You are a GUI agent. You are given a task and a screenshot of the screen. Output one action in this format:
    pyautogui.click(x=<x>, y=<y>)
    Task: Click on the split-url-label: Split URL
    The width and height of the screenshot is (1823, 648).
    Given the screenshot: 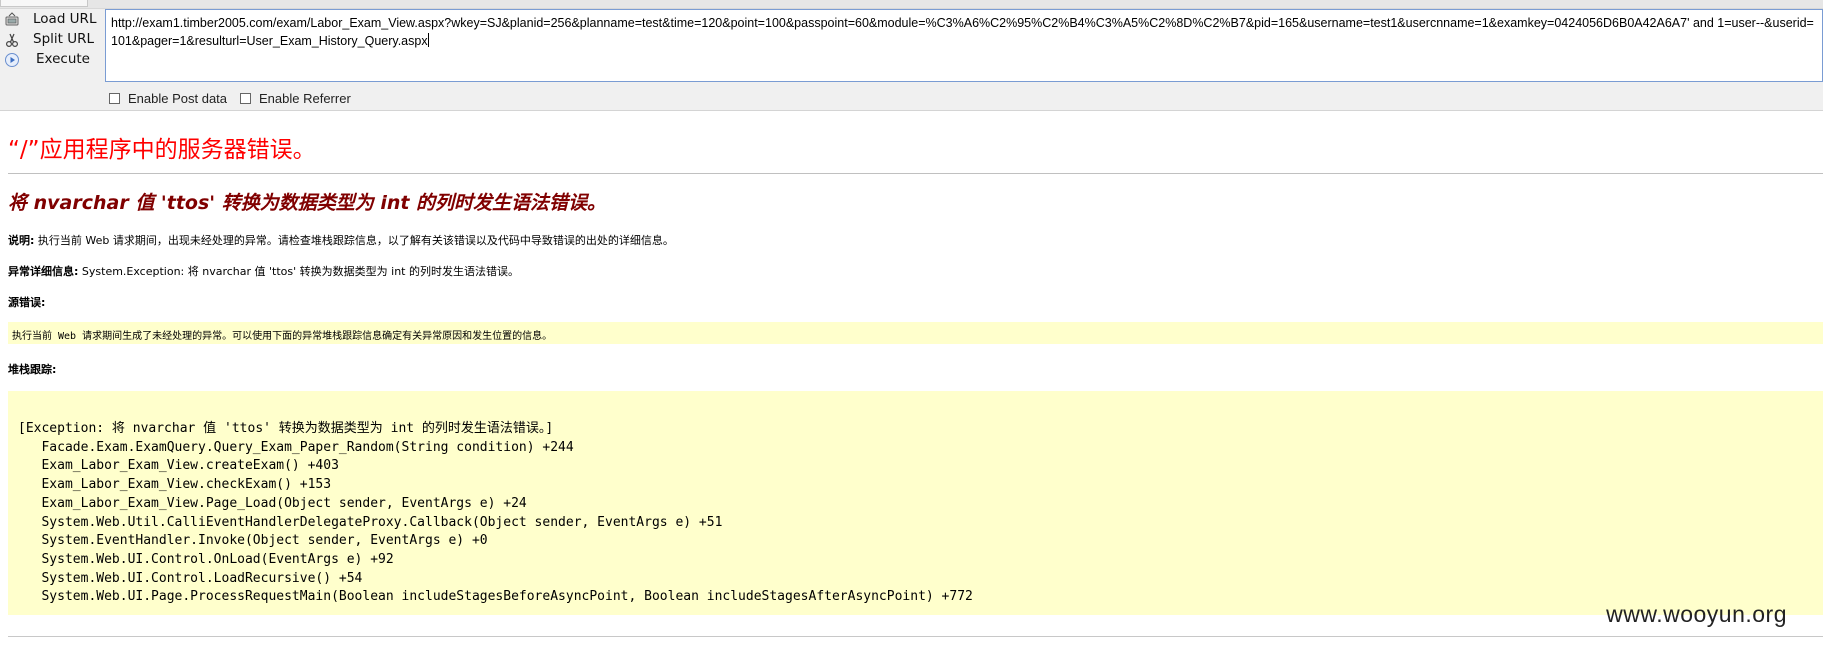 What is the action you would take?
    pyautogui.click(x=64, y=39)
    